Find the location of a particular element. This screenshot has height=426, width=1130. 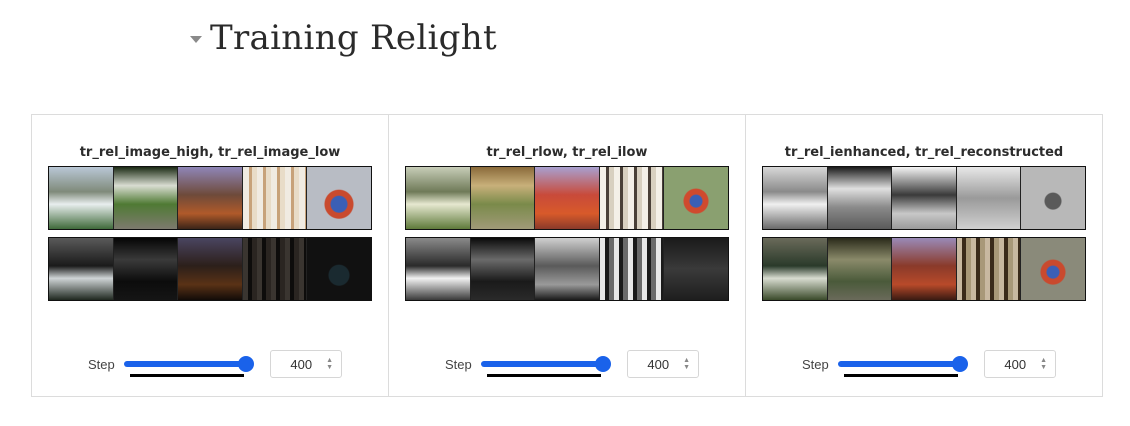

panel-title: tr_rel_image_high, tr_rel_image_low is located at coordinates (210, 152).